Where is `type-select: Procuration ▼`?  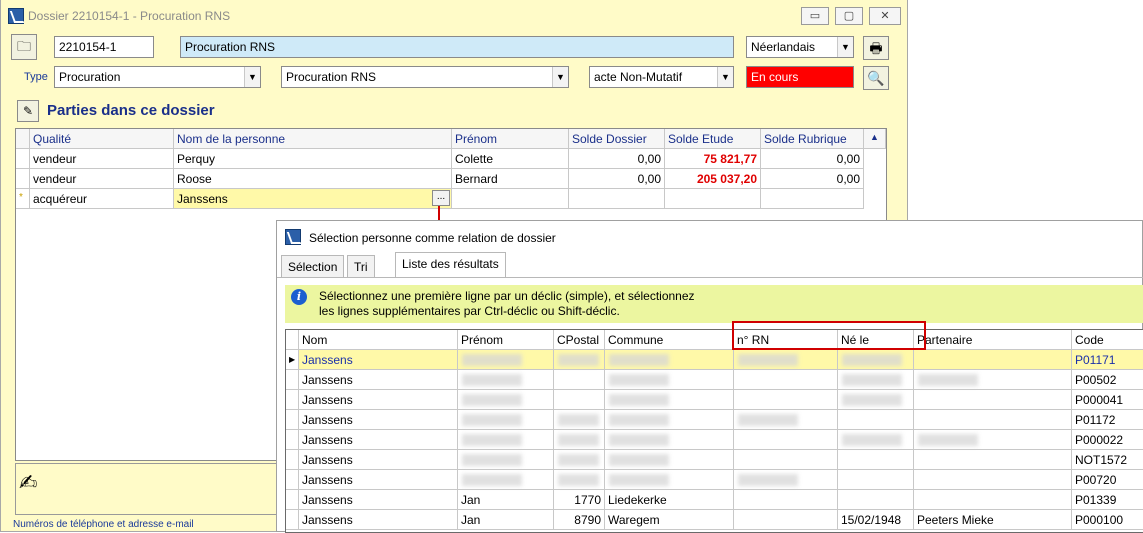
type-select: Procuration ▼ is located at coordinates (157, 77).